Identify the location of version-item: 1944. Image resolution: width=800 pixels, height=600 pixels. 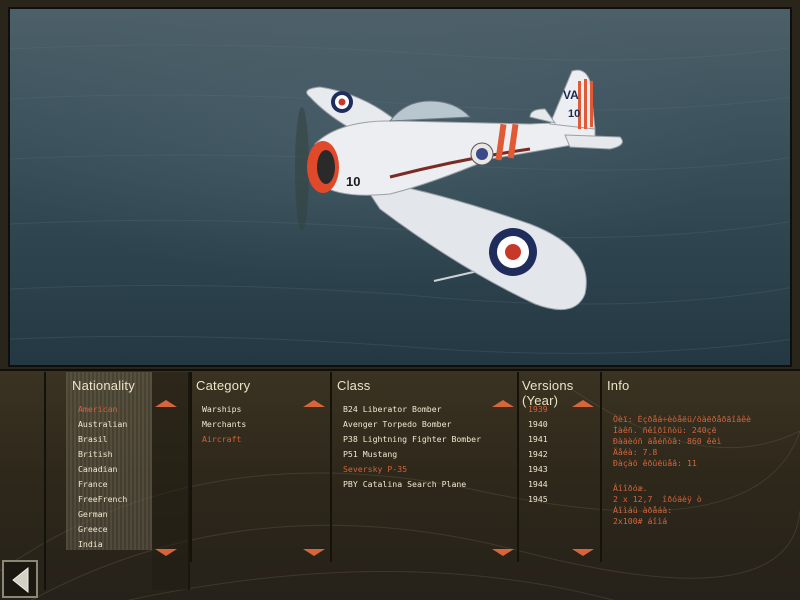
(538, 484).